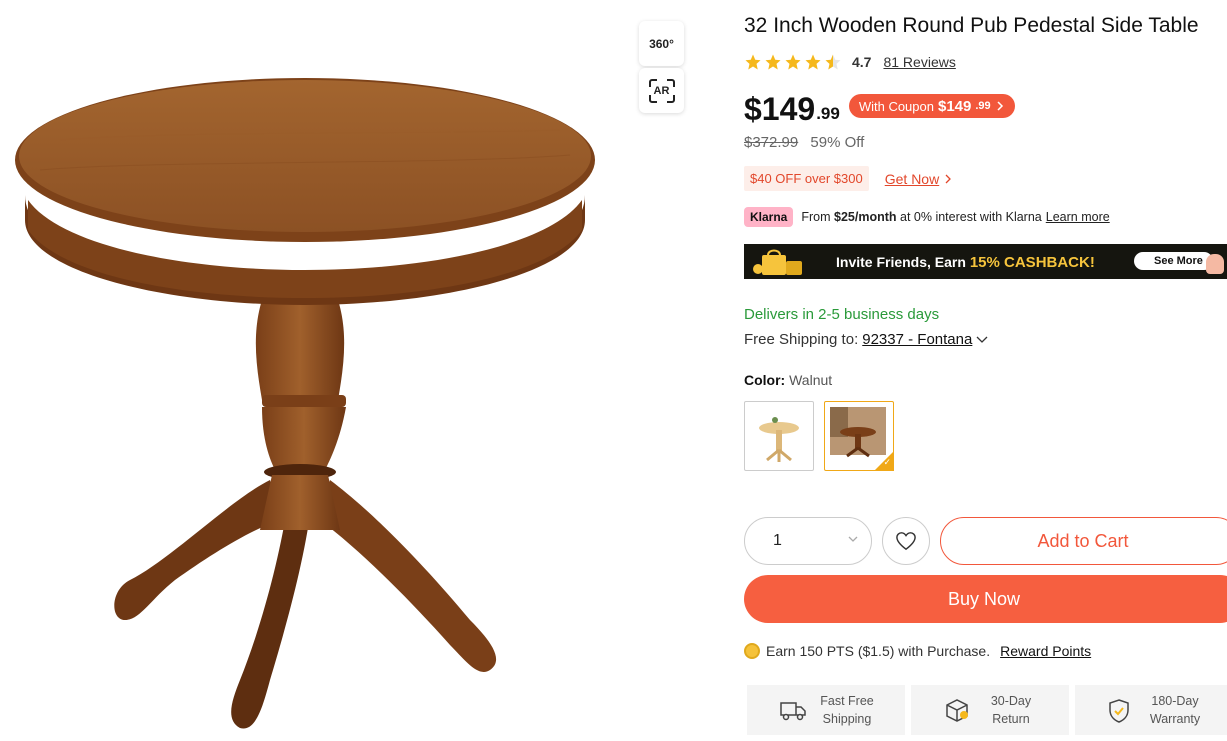  What do you see at coordinates (847, 719) in the screenshot?
I see `feature-line2: Shipping` at bounding box center [847, 719].